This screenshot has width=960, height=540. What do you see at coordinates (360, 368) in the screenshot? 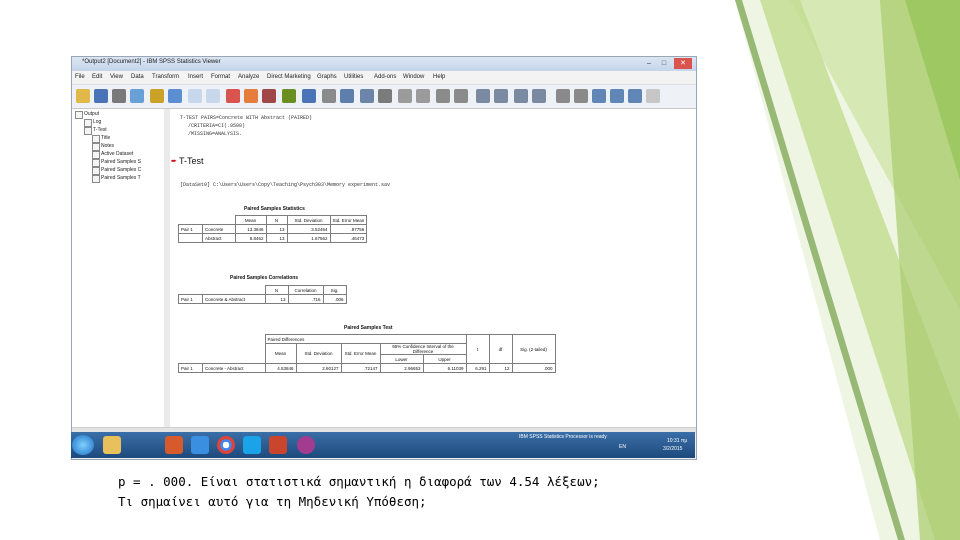
I see `cell-se: .72147` at bounding box center [360, 368].